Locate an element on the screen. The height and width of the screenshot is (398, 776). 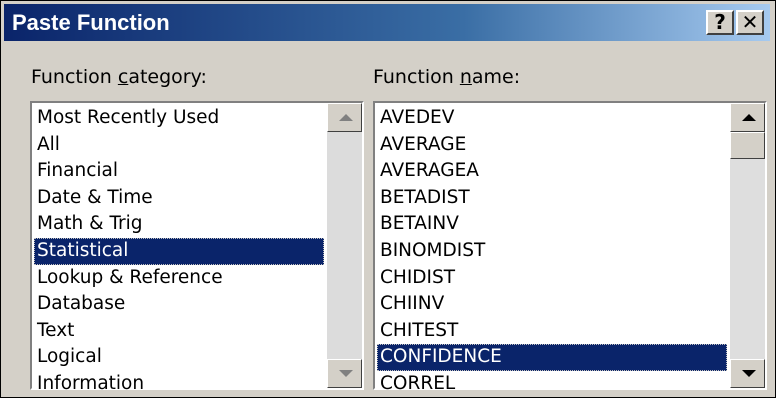
category-list-item: Date & Time is located at coordinates (179, 198).